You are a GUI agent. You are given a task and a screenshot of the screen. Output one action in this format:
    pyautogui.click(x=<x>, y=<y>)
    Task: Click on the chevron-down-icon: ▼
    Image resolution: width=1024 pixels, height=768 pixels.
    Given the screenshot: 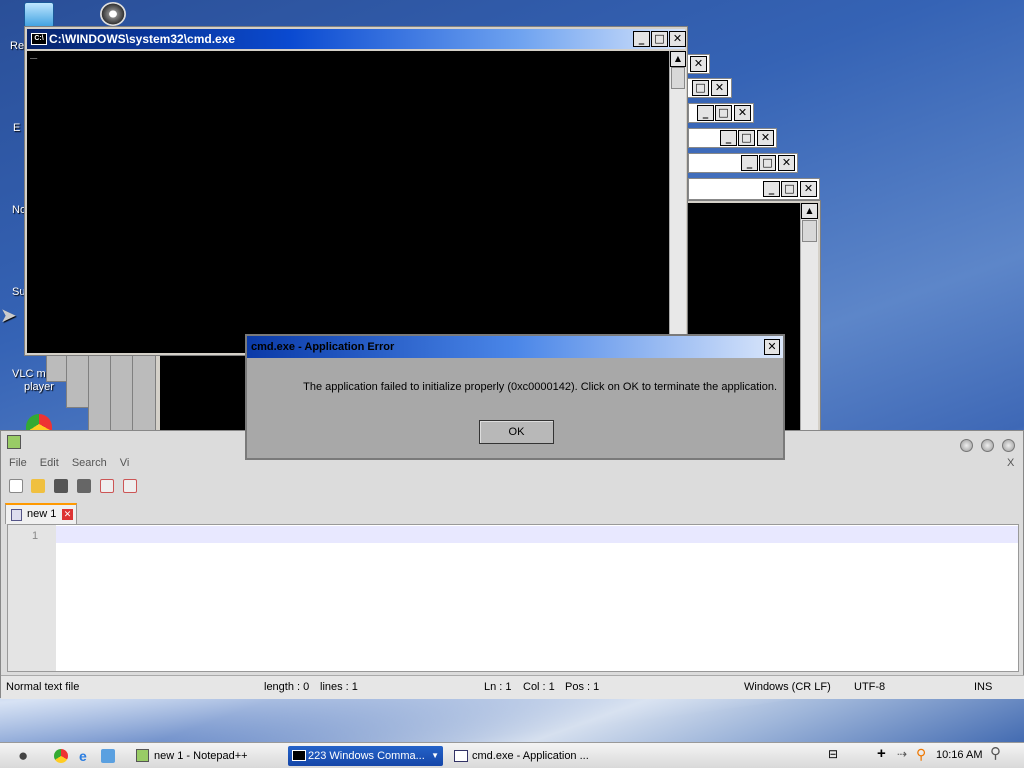 What is the action you would take?
    pyautogui.click(x=435, y=756)
    